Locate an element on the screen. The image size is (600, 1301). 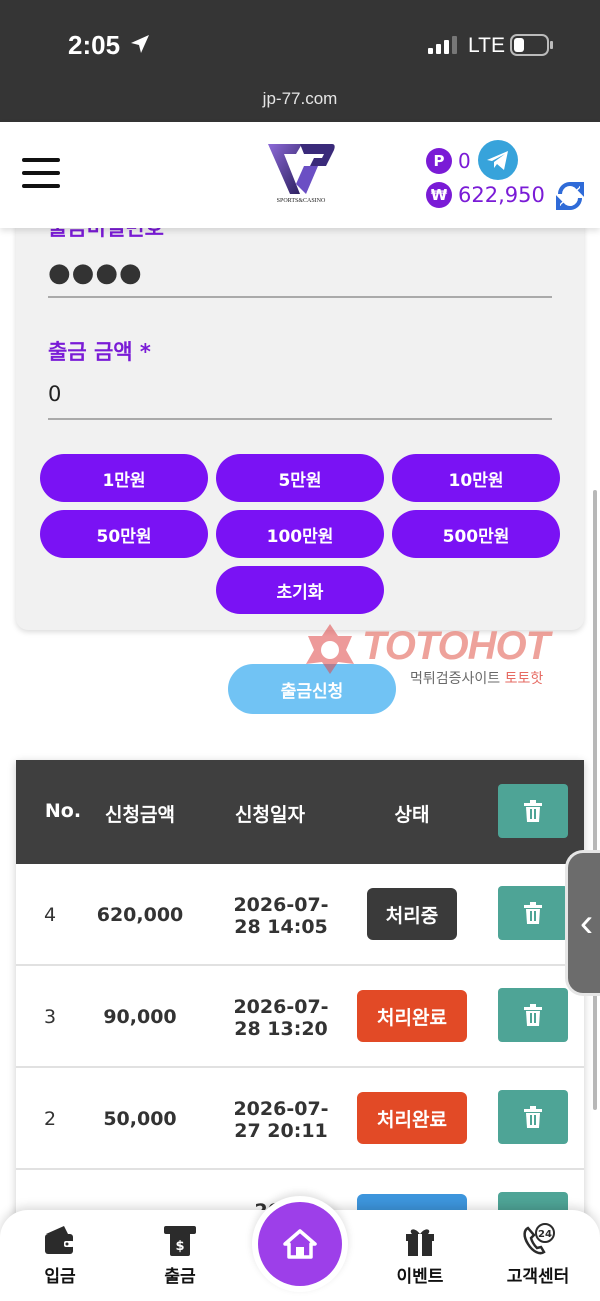
reset-button: 초기화 is located at coordinates (300, 590).